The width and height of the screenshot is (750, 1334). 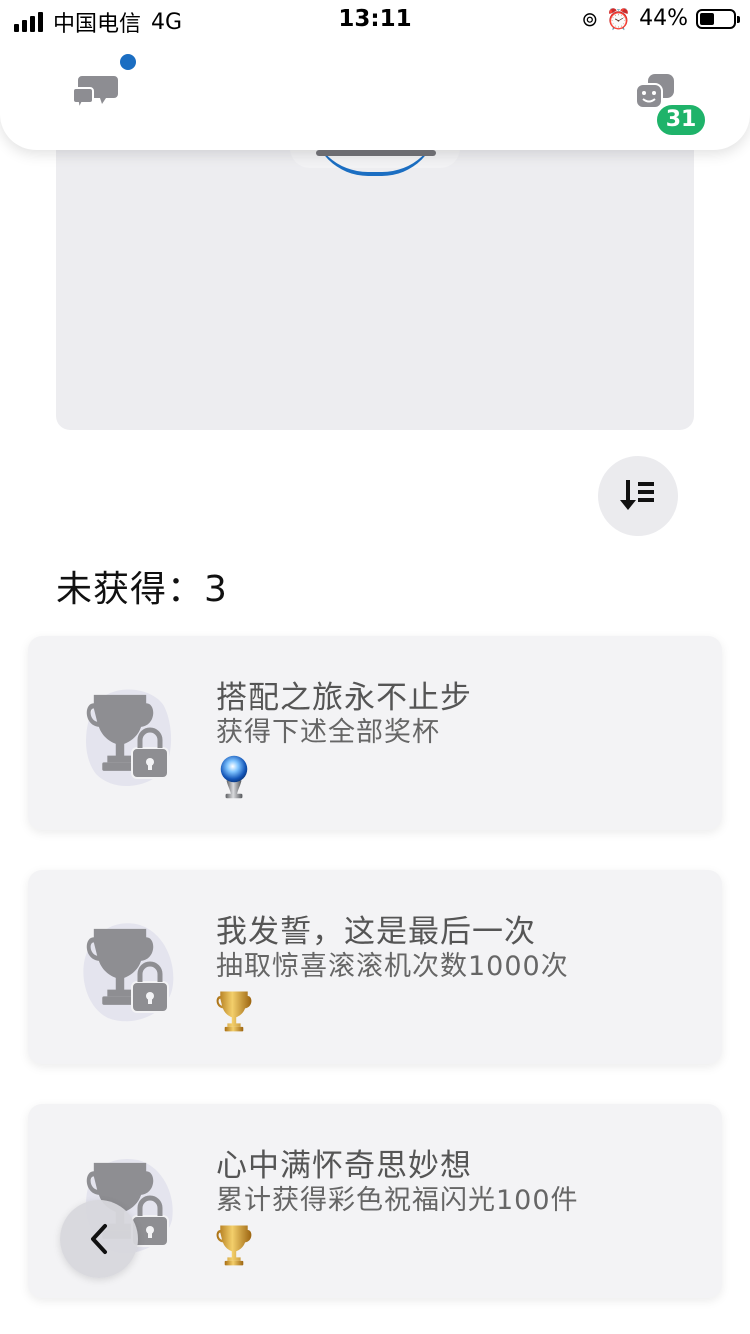 I want to click on trophy-card: 搭配之旅永不止步 获得下述全部奖杯, so click(x=375, y=733).